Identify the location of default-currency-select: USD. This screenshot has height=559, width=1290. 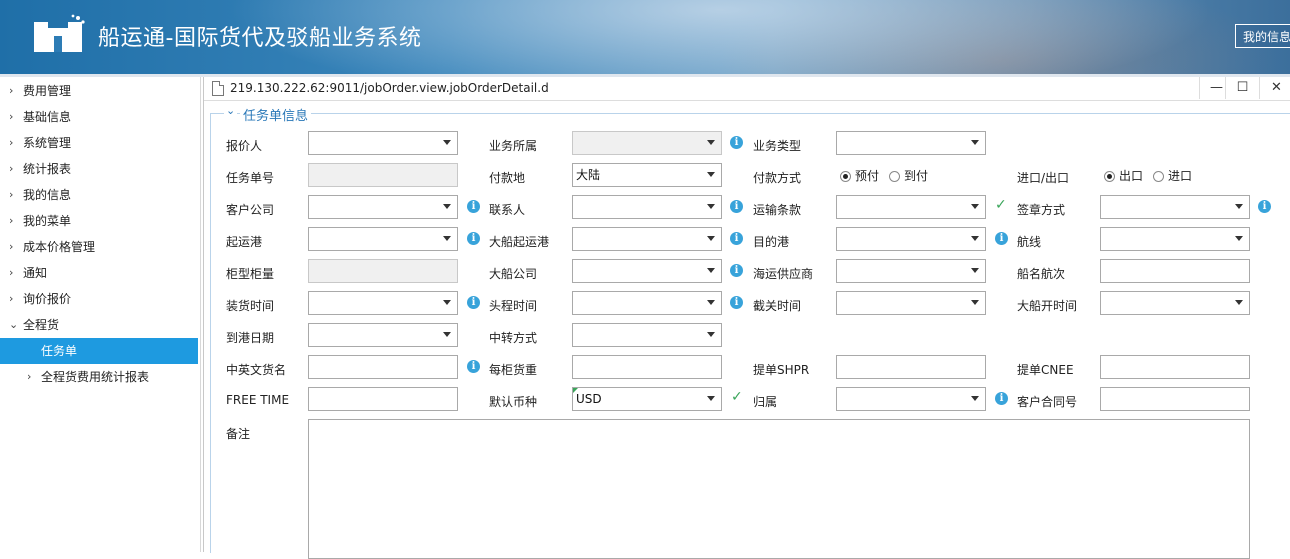
(647, 399).